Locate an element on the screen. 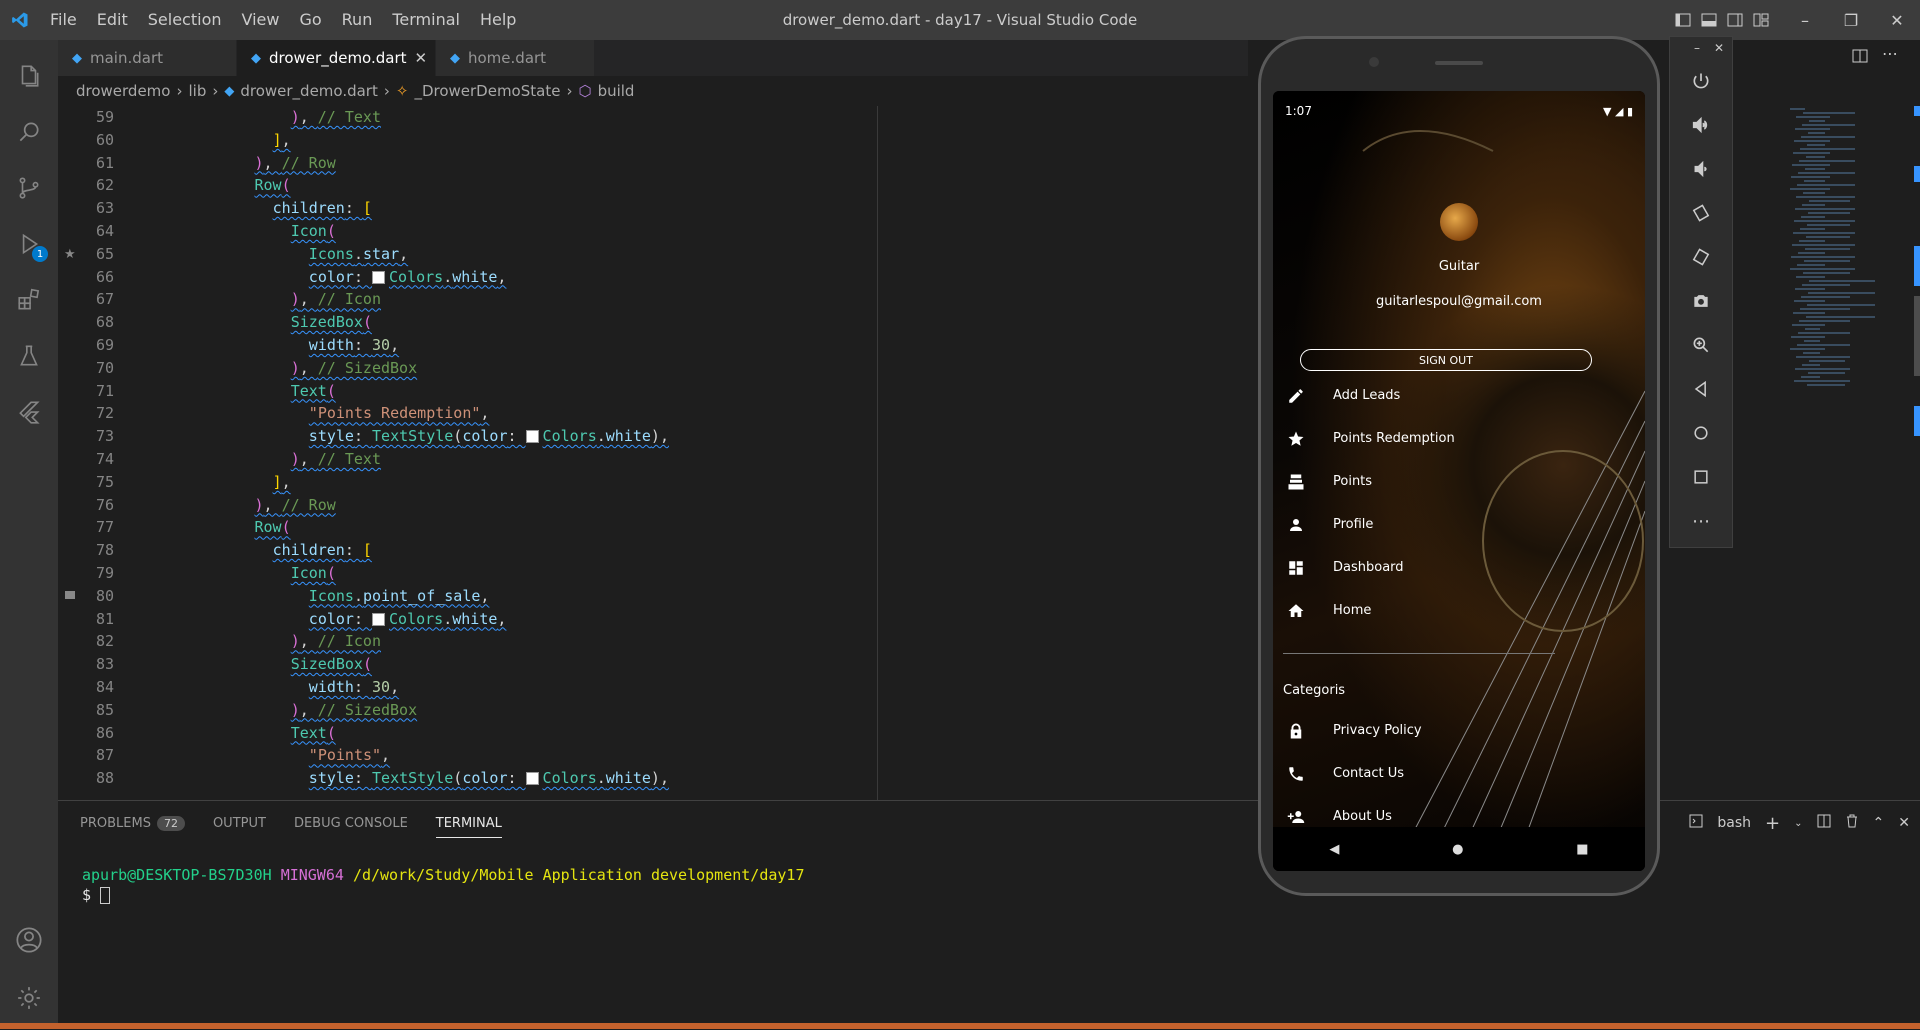  person-add-icon is located at coordinates (1296, 817).